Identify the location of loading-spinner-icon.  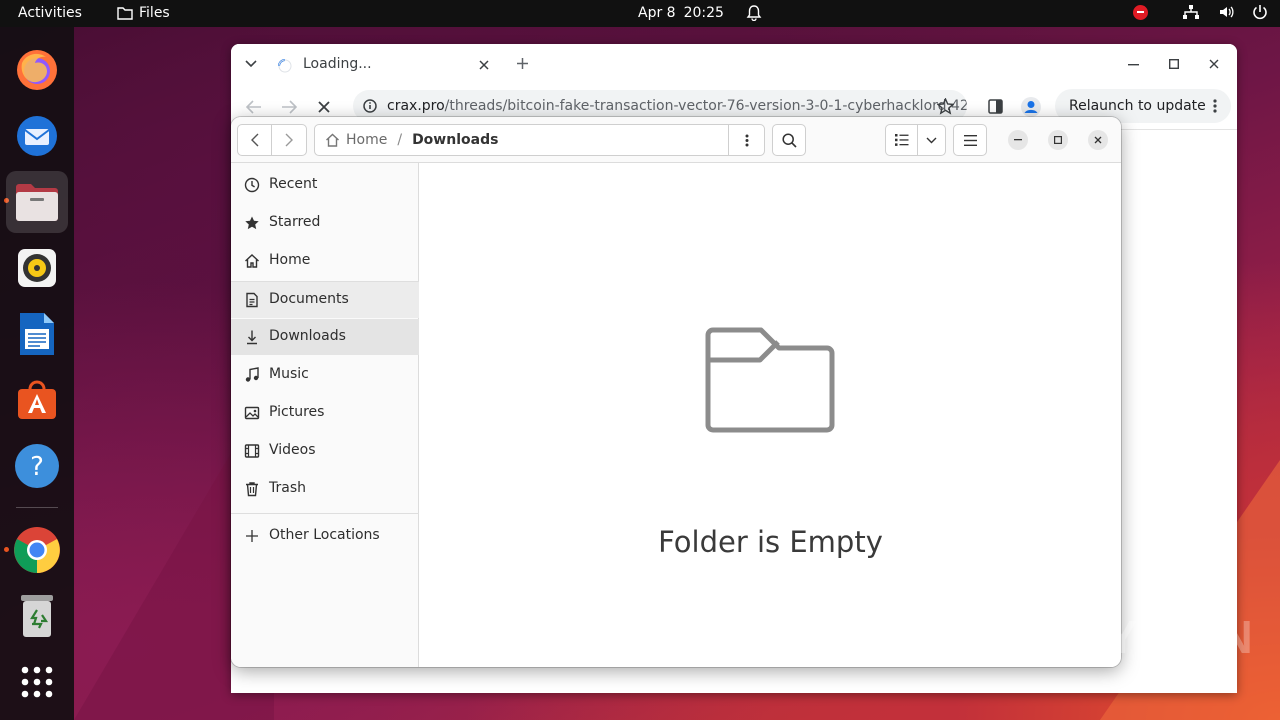
(285, 66).